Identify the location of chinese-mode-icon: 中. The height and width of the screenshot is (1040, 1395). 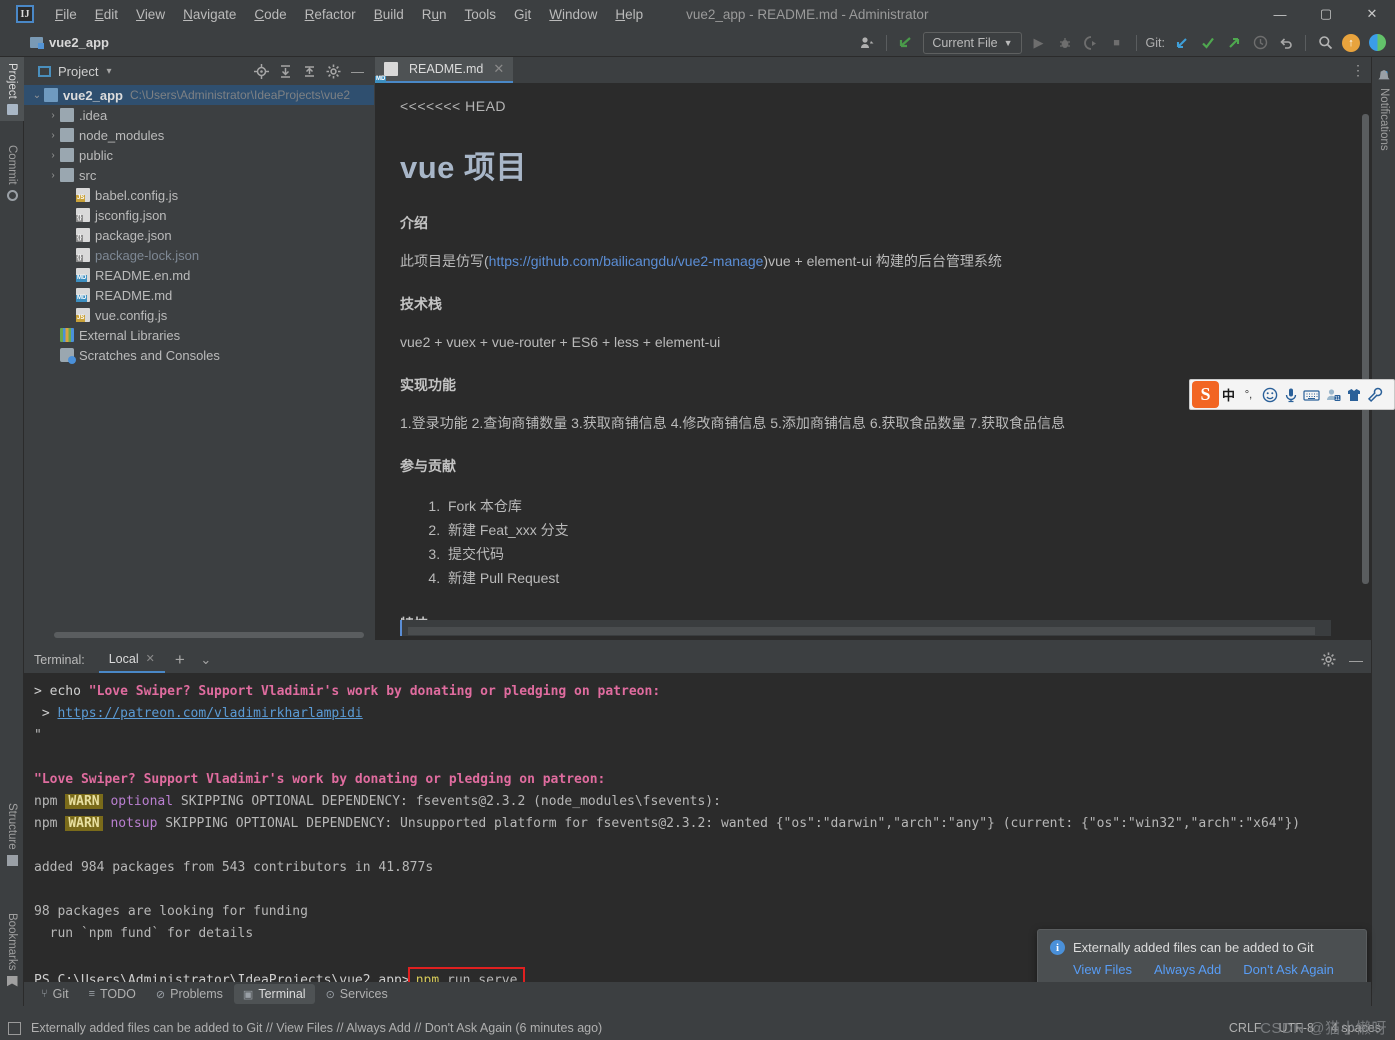
(1228, 394).